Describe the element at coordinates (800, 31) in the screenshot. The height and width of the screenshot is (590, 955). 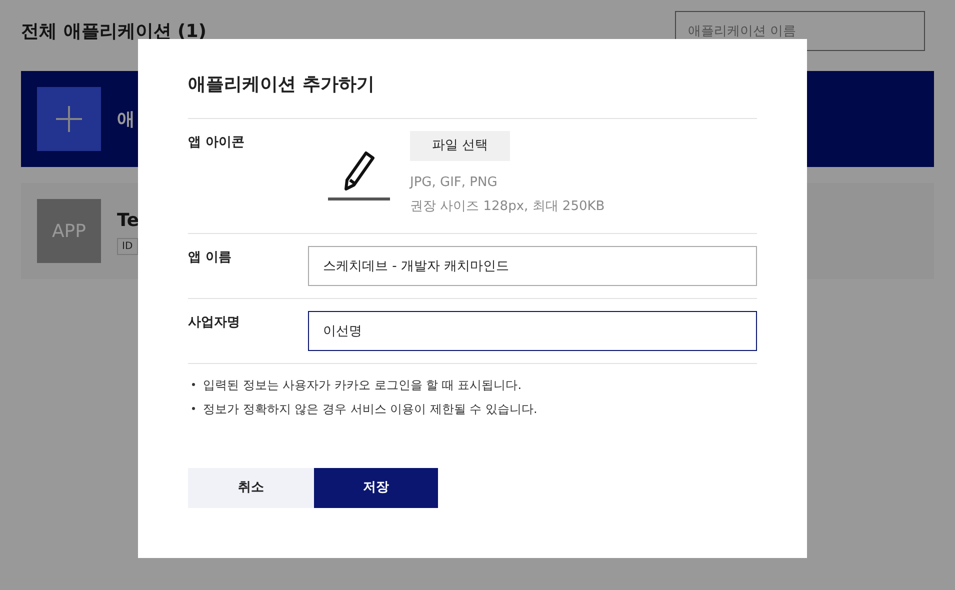
I see `search-field: 애플리케이션 이름` at that location.